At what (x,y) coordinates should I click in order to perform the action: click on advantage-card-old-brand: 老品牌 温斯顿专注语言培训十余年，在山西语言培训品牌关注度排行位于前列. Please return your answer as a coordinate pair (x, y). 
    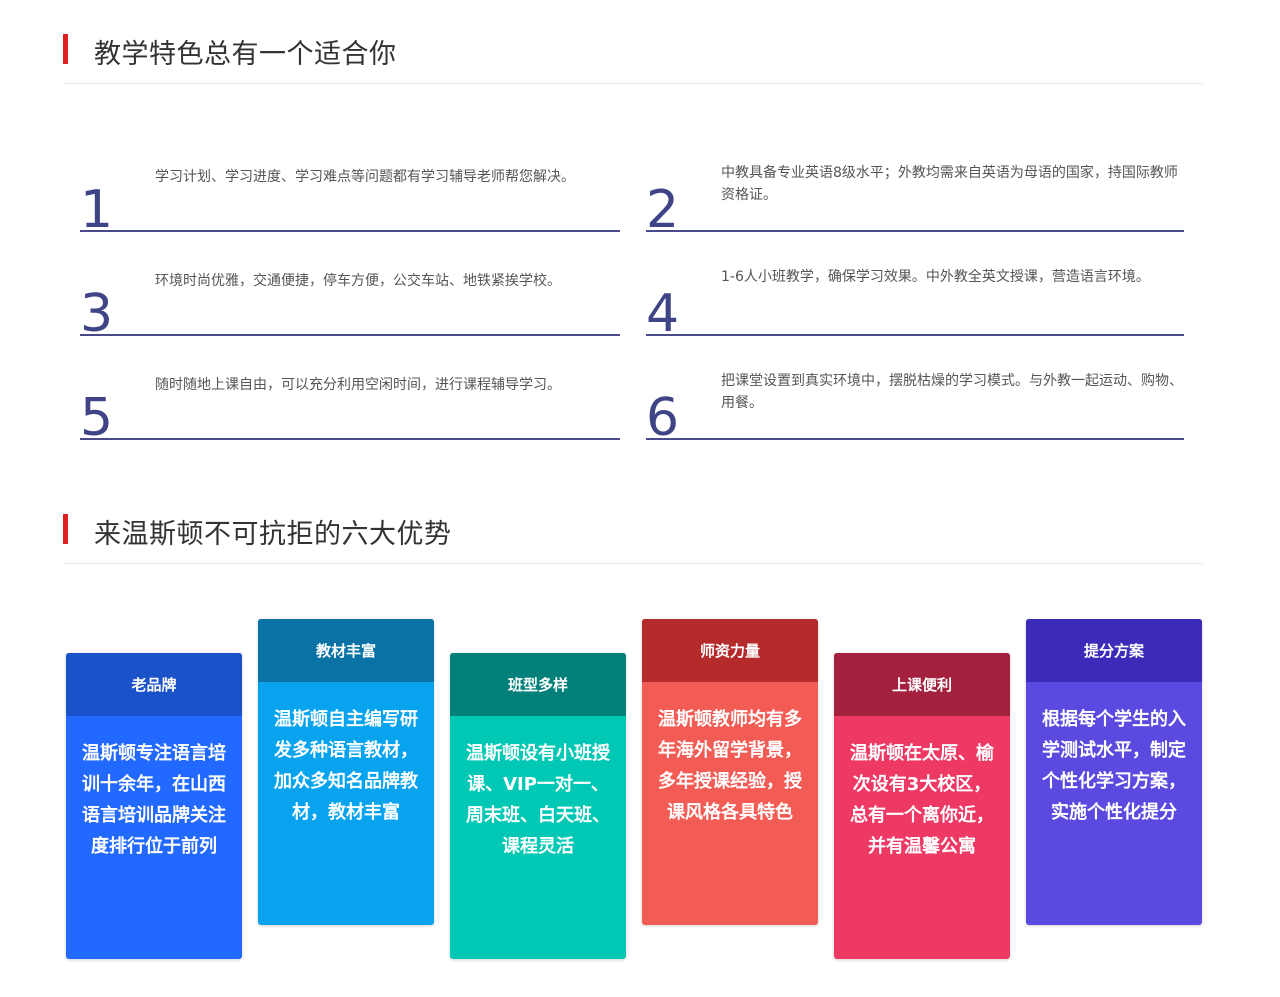
    Looking at the image, I should click on (154, 806).